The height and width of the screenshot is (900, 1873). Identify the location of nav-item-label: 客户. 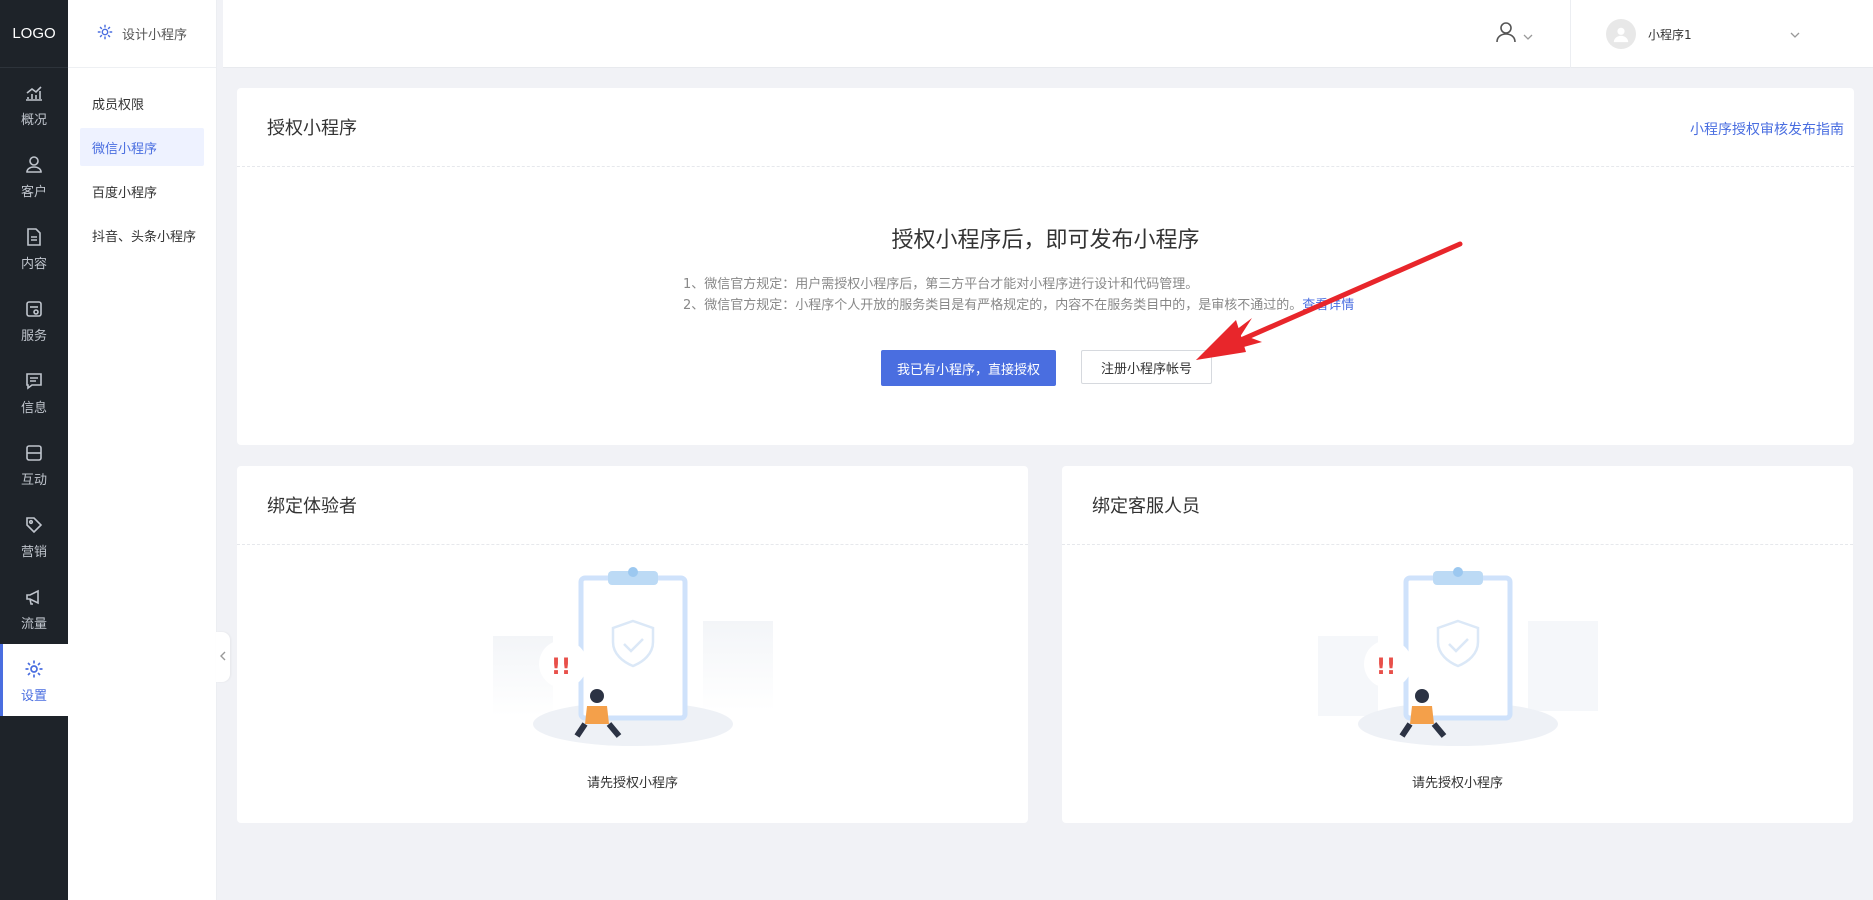
(33, 192).